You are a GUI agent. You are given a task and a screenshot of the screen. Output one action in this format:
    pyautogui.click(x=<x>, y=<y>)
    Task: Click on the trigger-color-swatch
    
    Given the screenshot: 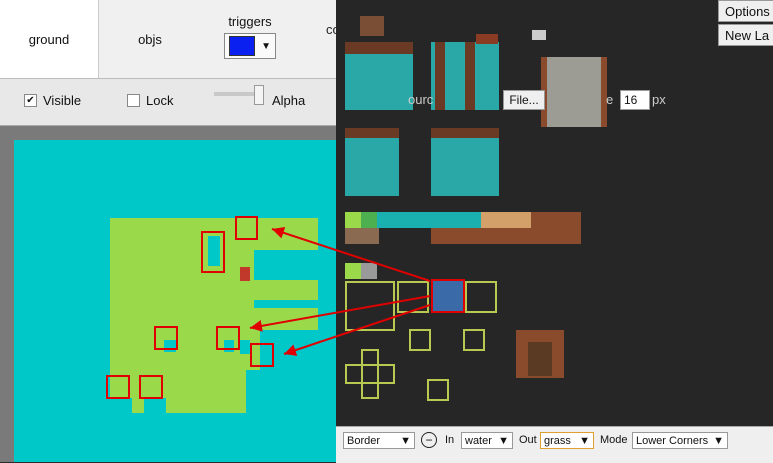 What is the action you would take?
    pyautogui.click(x=242, y=46)
    